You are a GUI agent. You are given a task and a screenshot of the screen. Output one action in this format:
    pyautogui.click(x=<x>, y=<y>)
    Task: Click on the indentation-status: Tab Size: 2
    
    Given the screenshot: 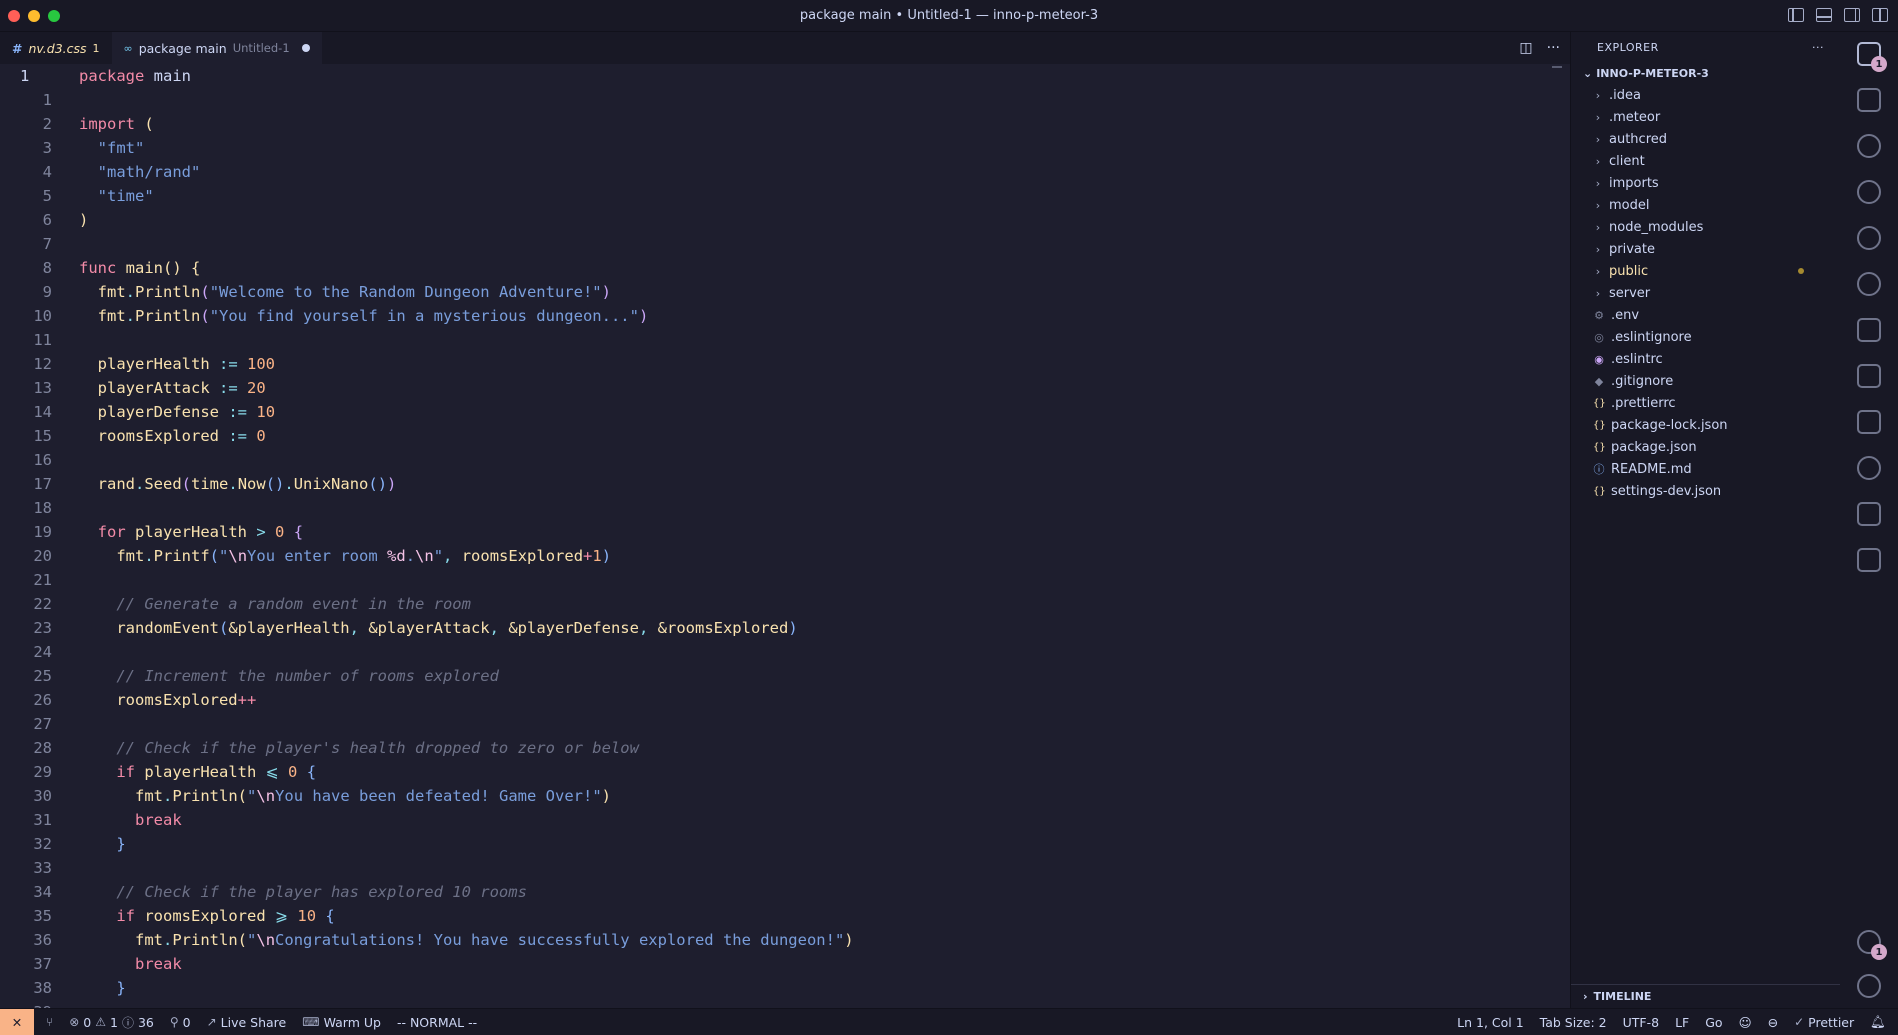 What is the action you would take?
    pyautogui.click(x=1573, y=1022)
    